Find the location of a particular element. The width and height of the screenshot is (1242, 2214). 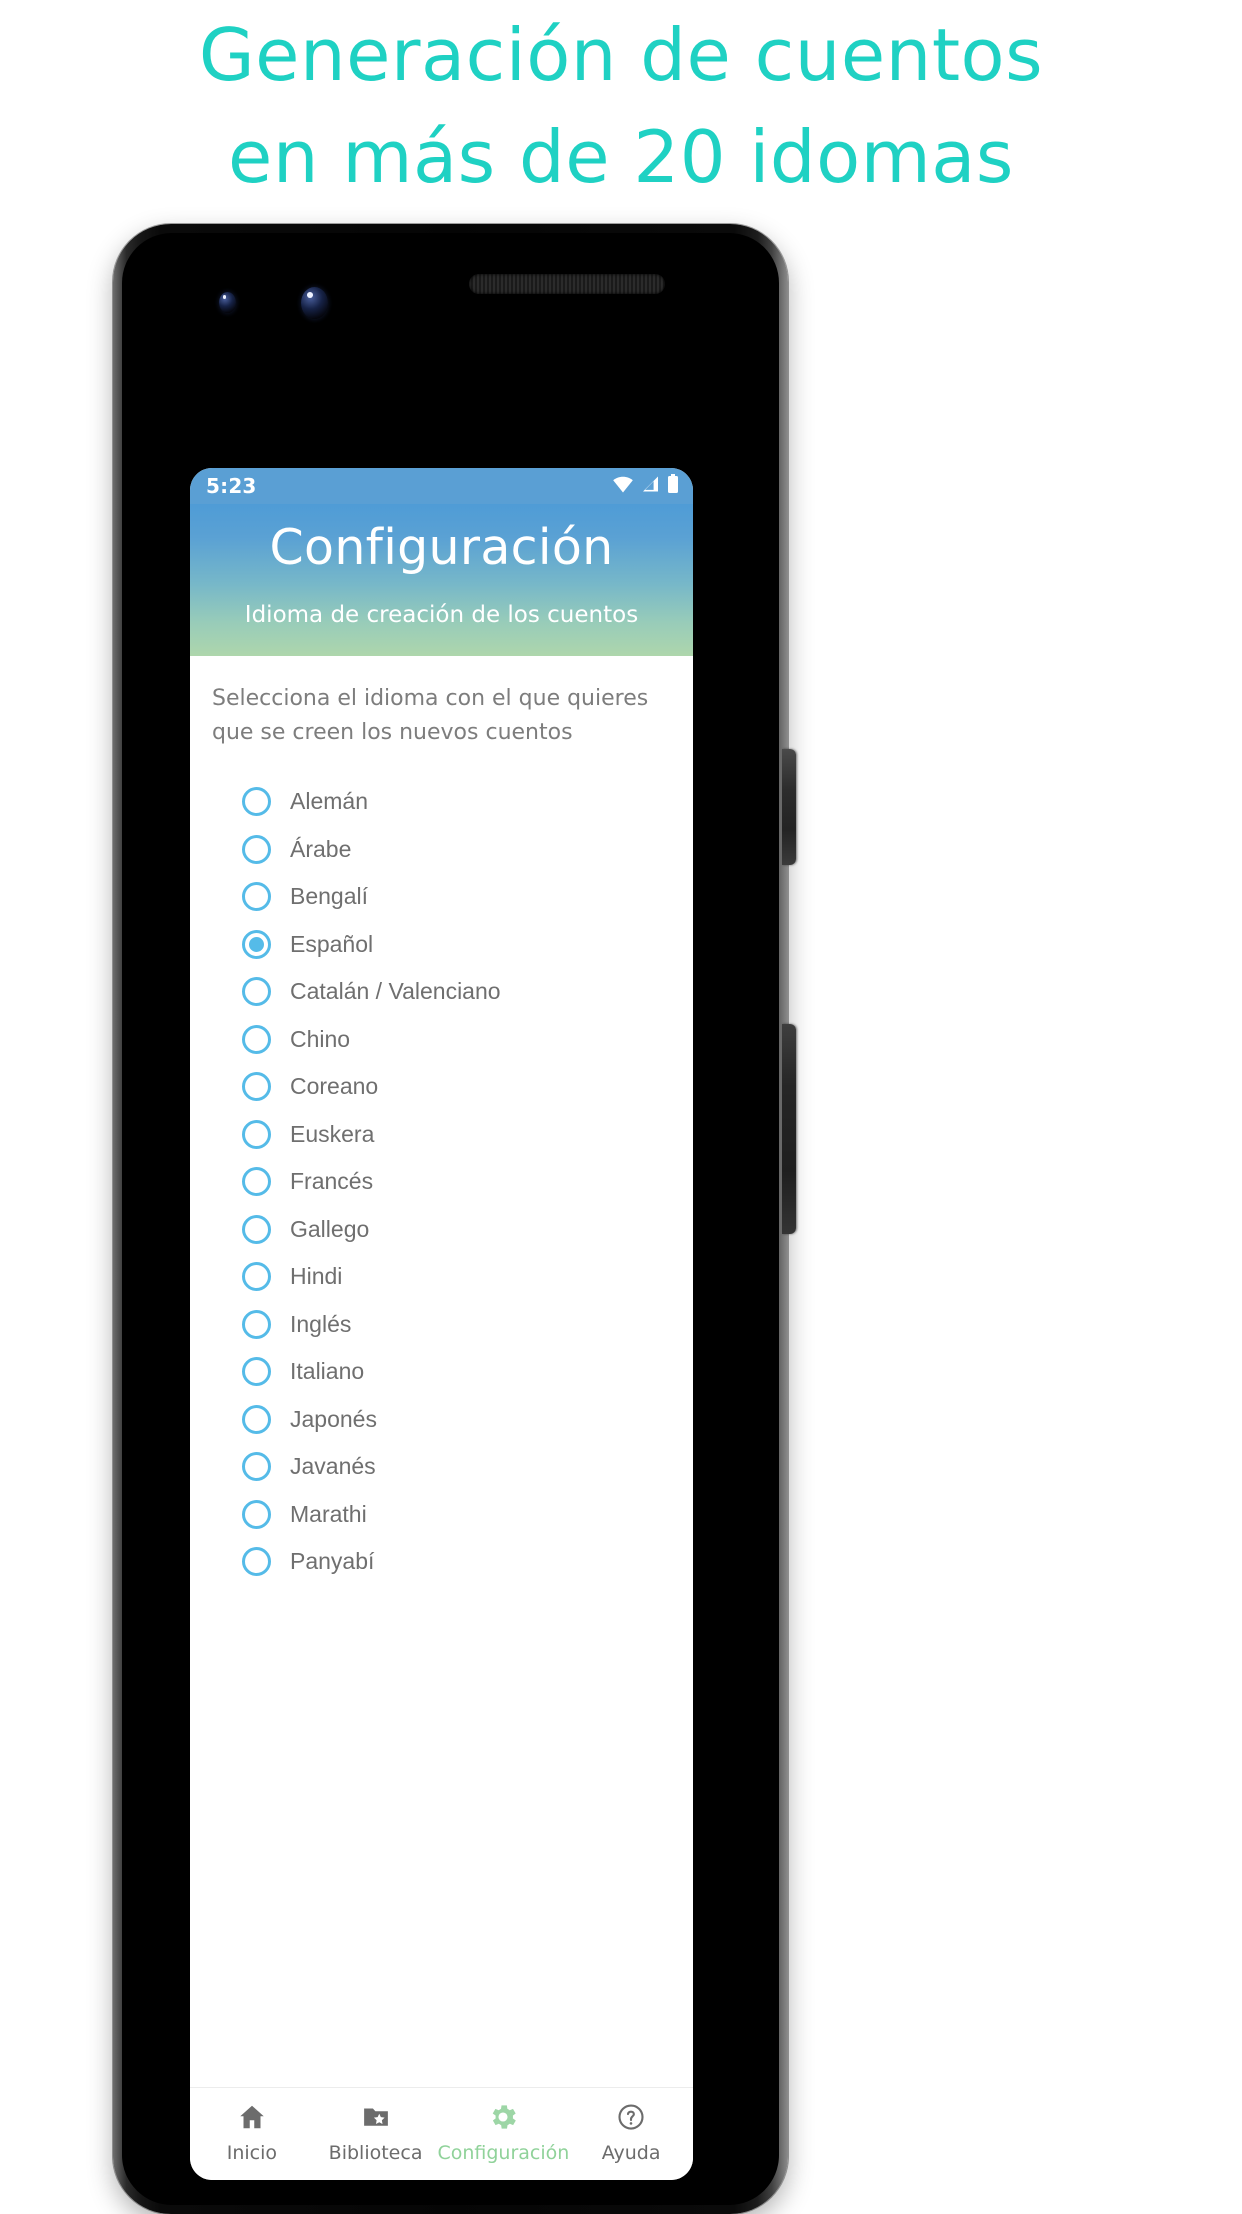

nav-item-inicio: Inicio is located at coordinates (252, 2132).